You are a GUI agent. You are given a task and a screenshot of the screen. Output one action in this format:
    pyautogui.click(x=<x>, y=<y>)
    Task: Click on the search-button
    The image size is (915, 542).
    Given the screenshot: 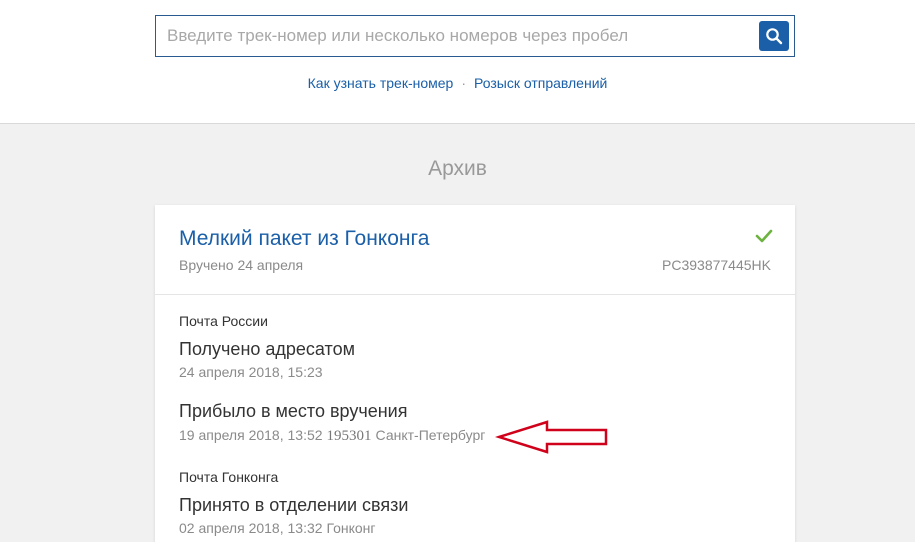 What is the action you would take?
    pyautogui.click(x=774, y=36)
    